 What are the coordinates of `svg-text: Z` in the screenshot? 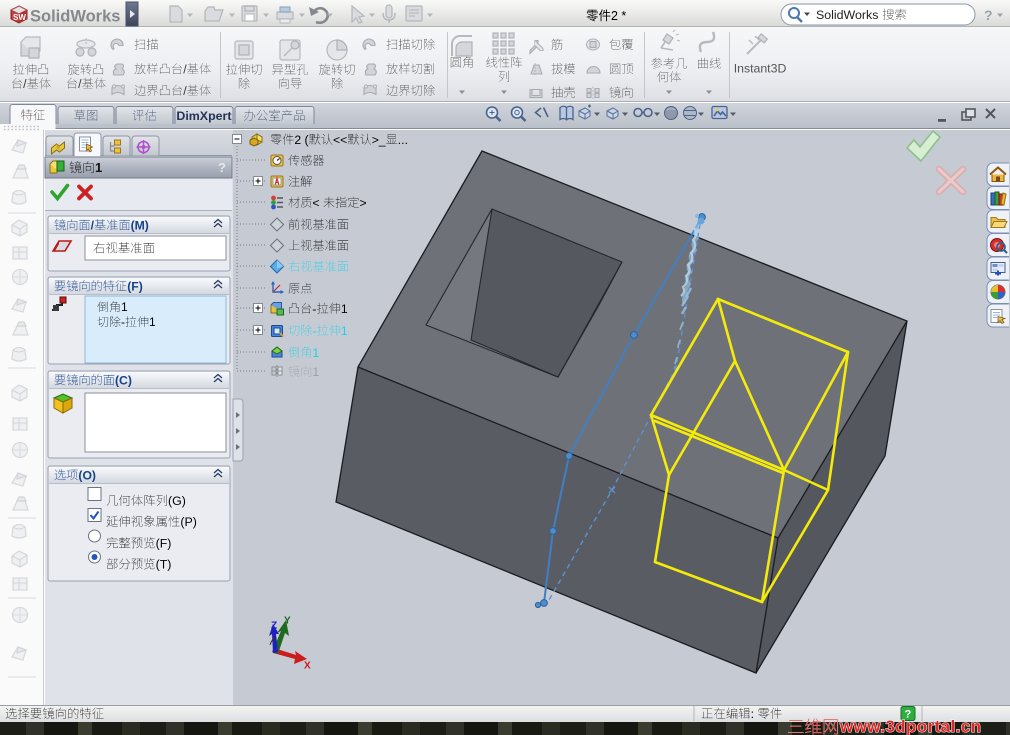 It's located at (274, 626).